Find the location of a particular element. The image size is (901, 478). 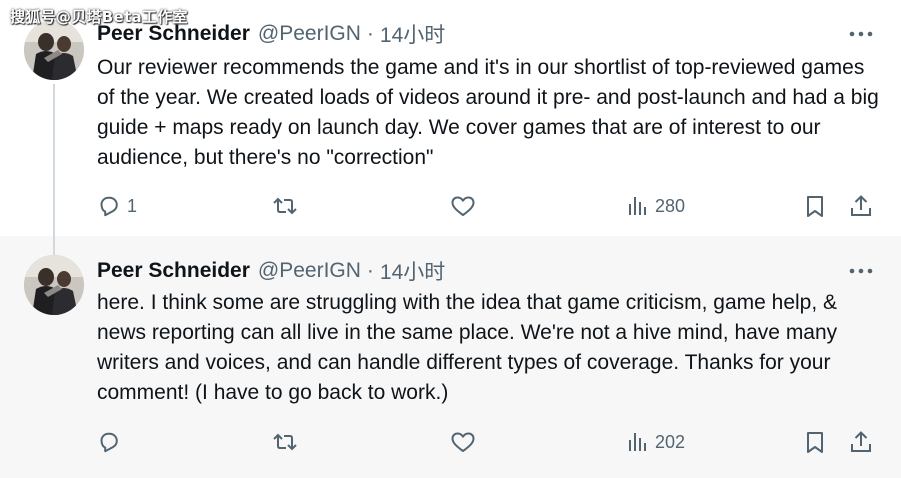

reply-count: 1 is located at coordinates (132, 205).